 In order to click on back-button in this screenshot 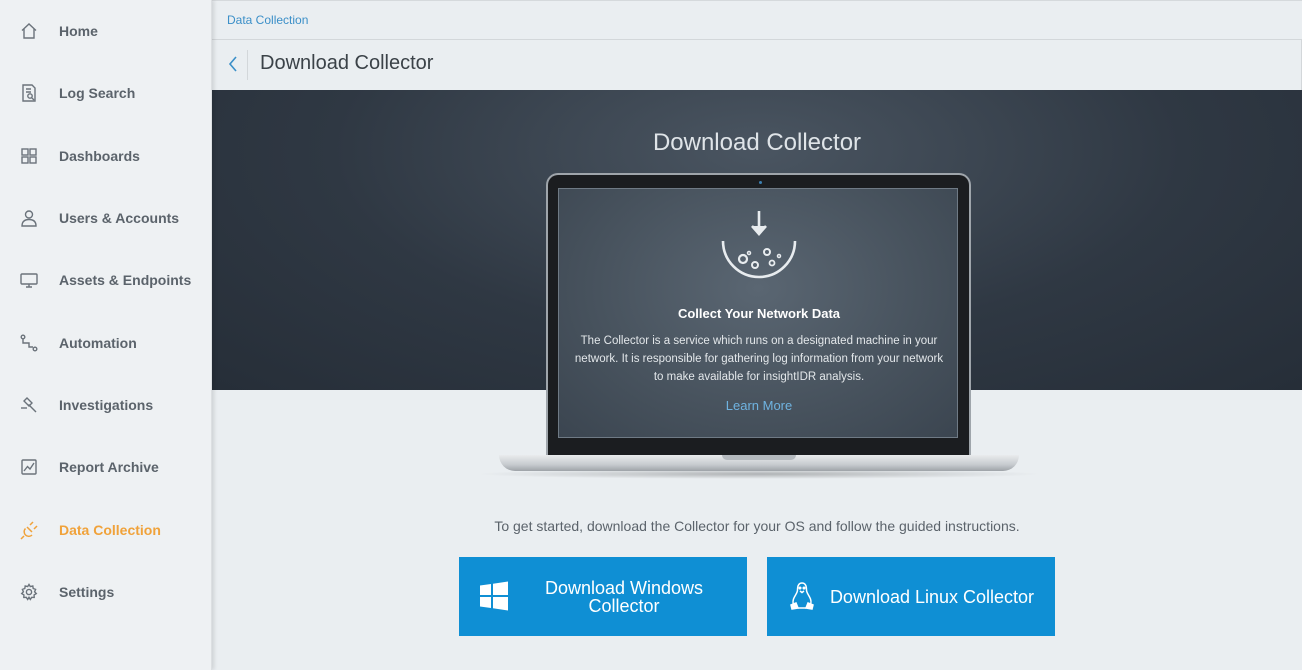, I will do `click(233, 64)`.